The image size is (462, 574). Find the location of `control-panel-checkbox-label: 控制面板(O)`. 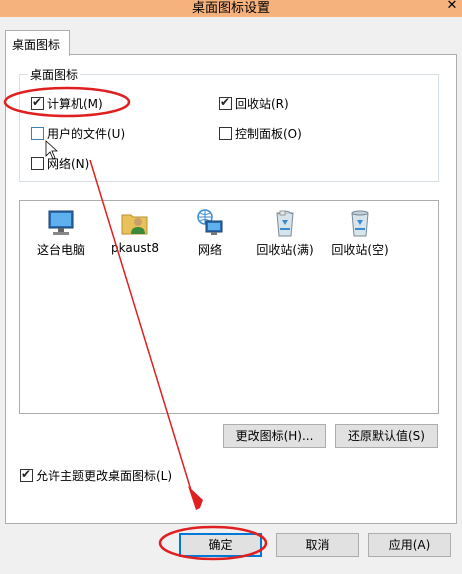

control-panel-checkbox-label: 控制面板(O) is located at coordinates (268, 133).